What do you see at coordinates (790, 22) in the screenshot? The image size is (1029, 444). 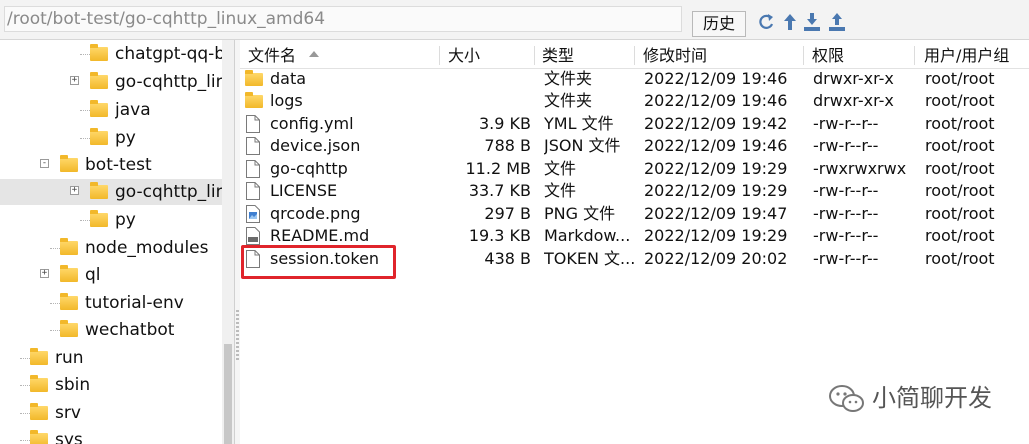 I see `up-arrow-icon` at bounding box center [790, 22].